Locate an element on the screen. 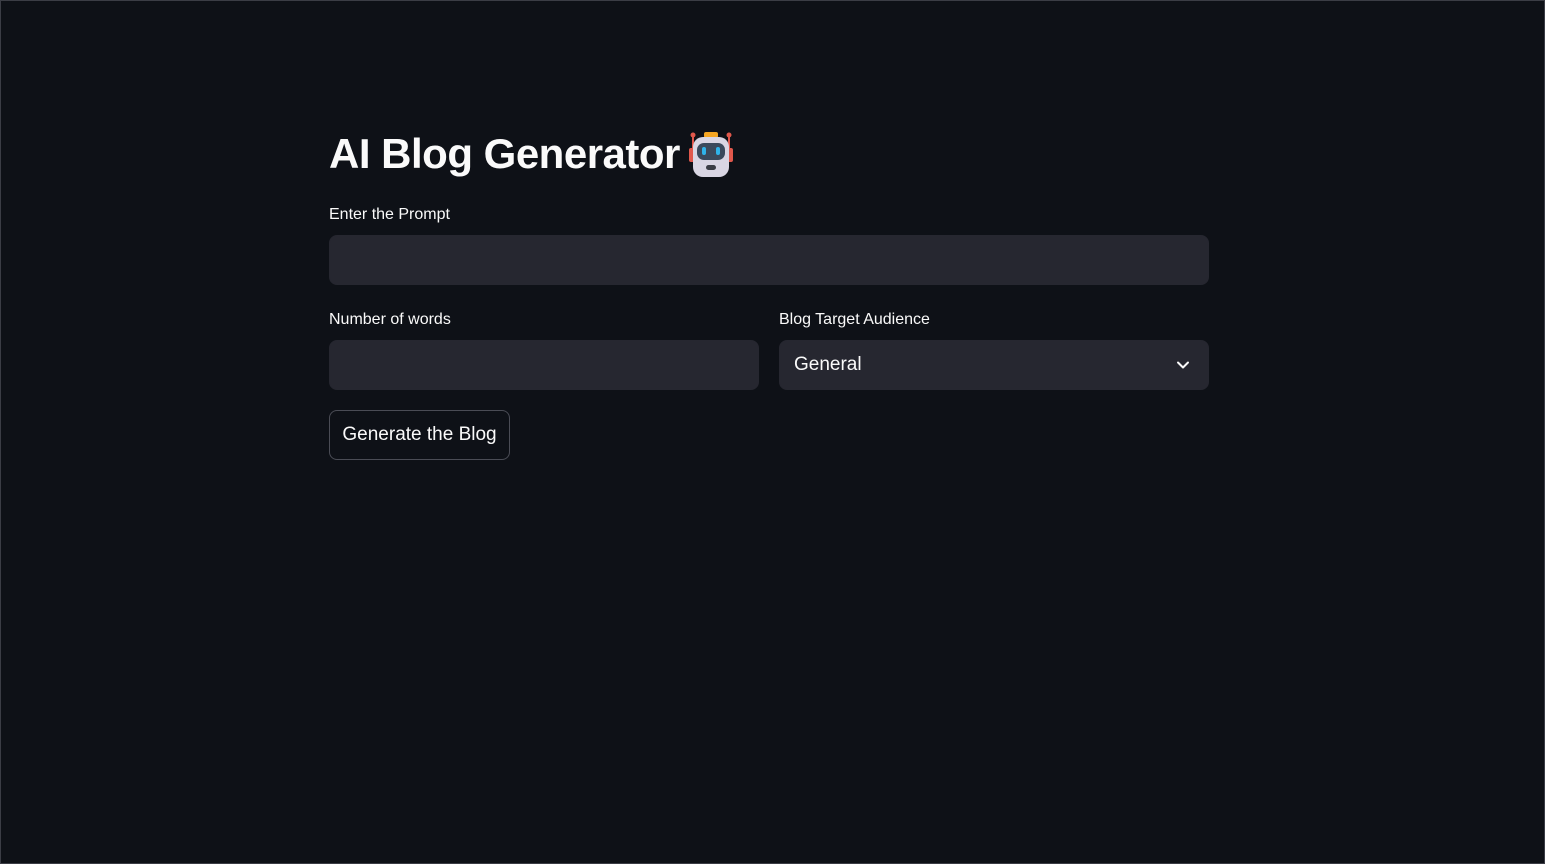 This screenshot has width=1545, height=864. word-count-input is located at coordinates (544, 365).